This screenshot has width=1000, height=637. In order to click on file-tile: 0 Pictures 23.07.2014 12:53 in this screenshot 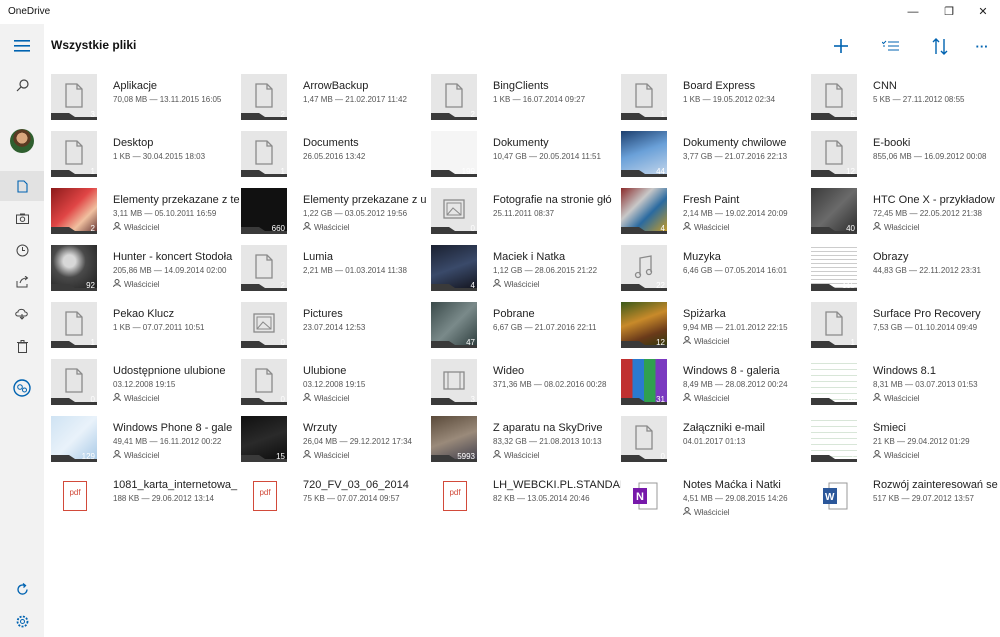, I will do `click(336, 329)`.